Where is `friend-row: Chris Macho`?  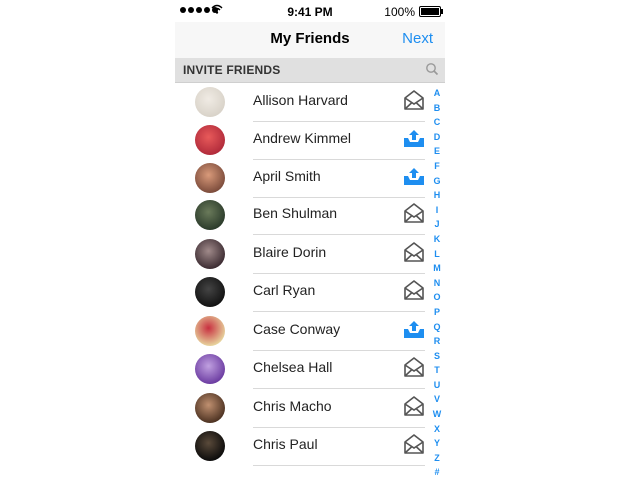 friend-row: Chris Macho is located at coordinates (300, 409).